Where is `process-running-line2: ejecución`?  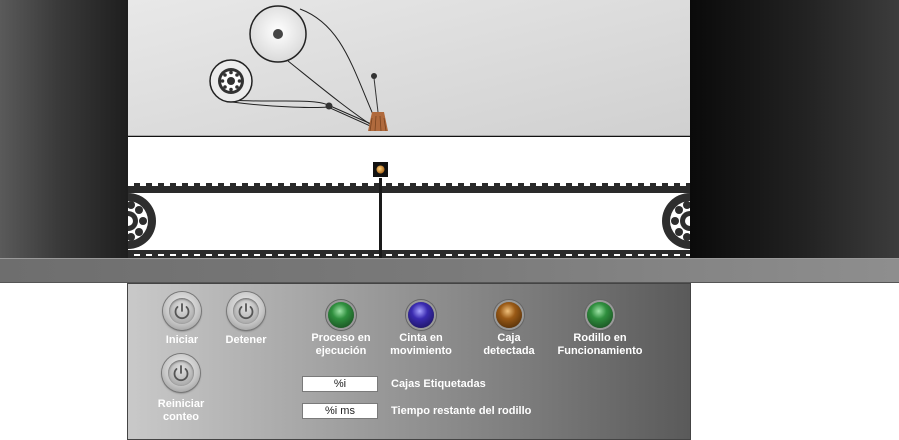 process-running-line2: ejecución is located at coordinates (341, 351).